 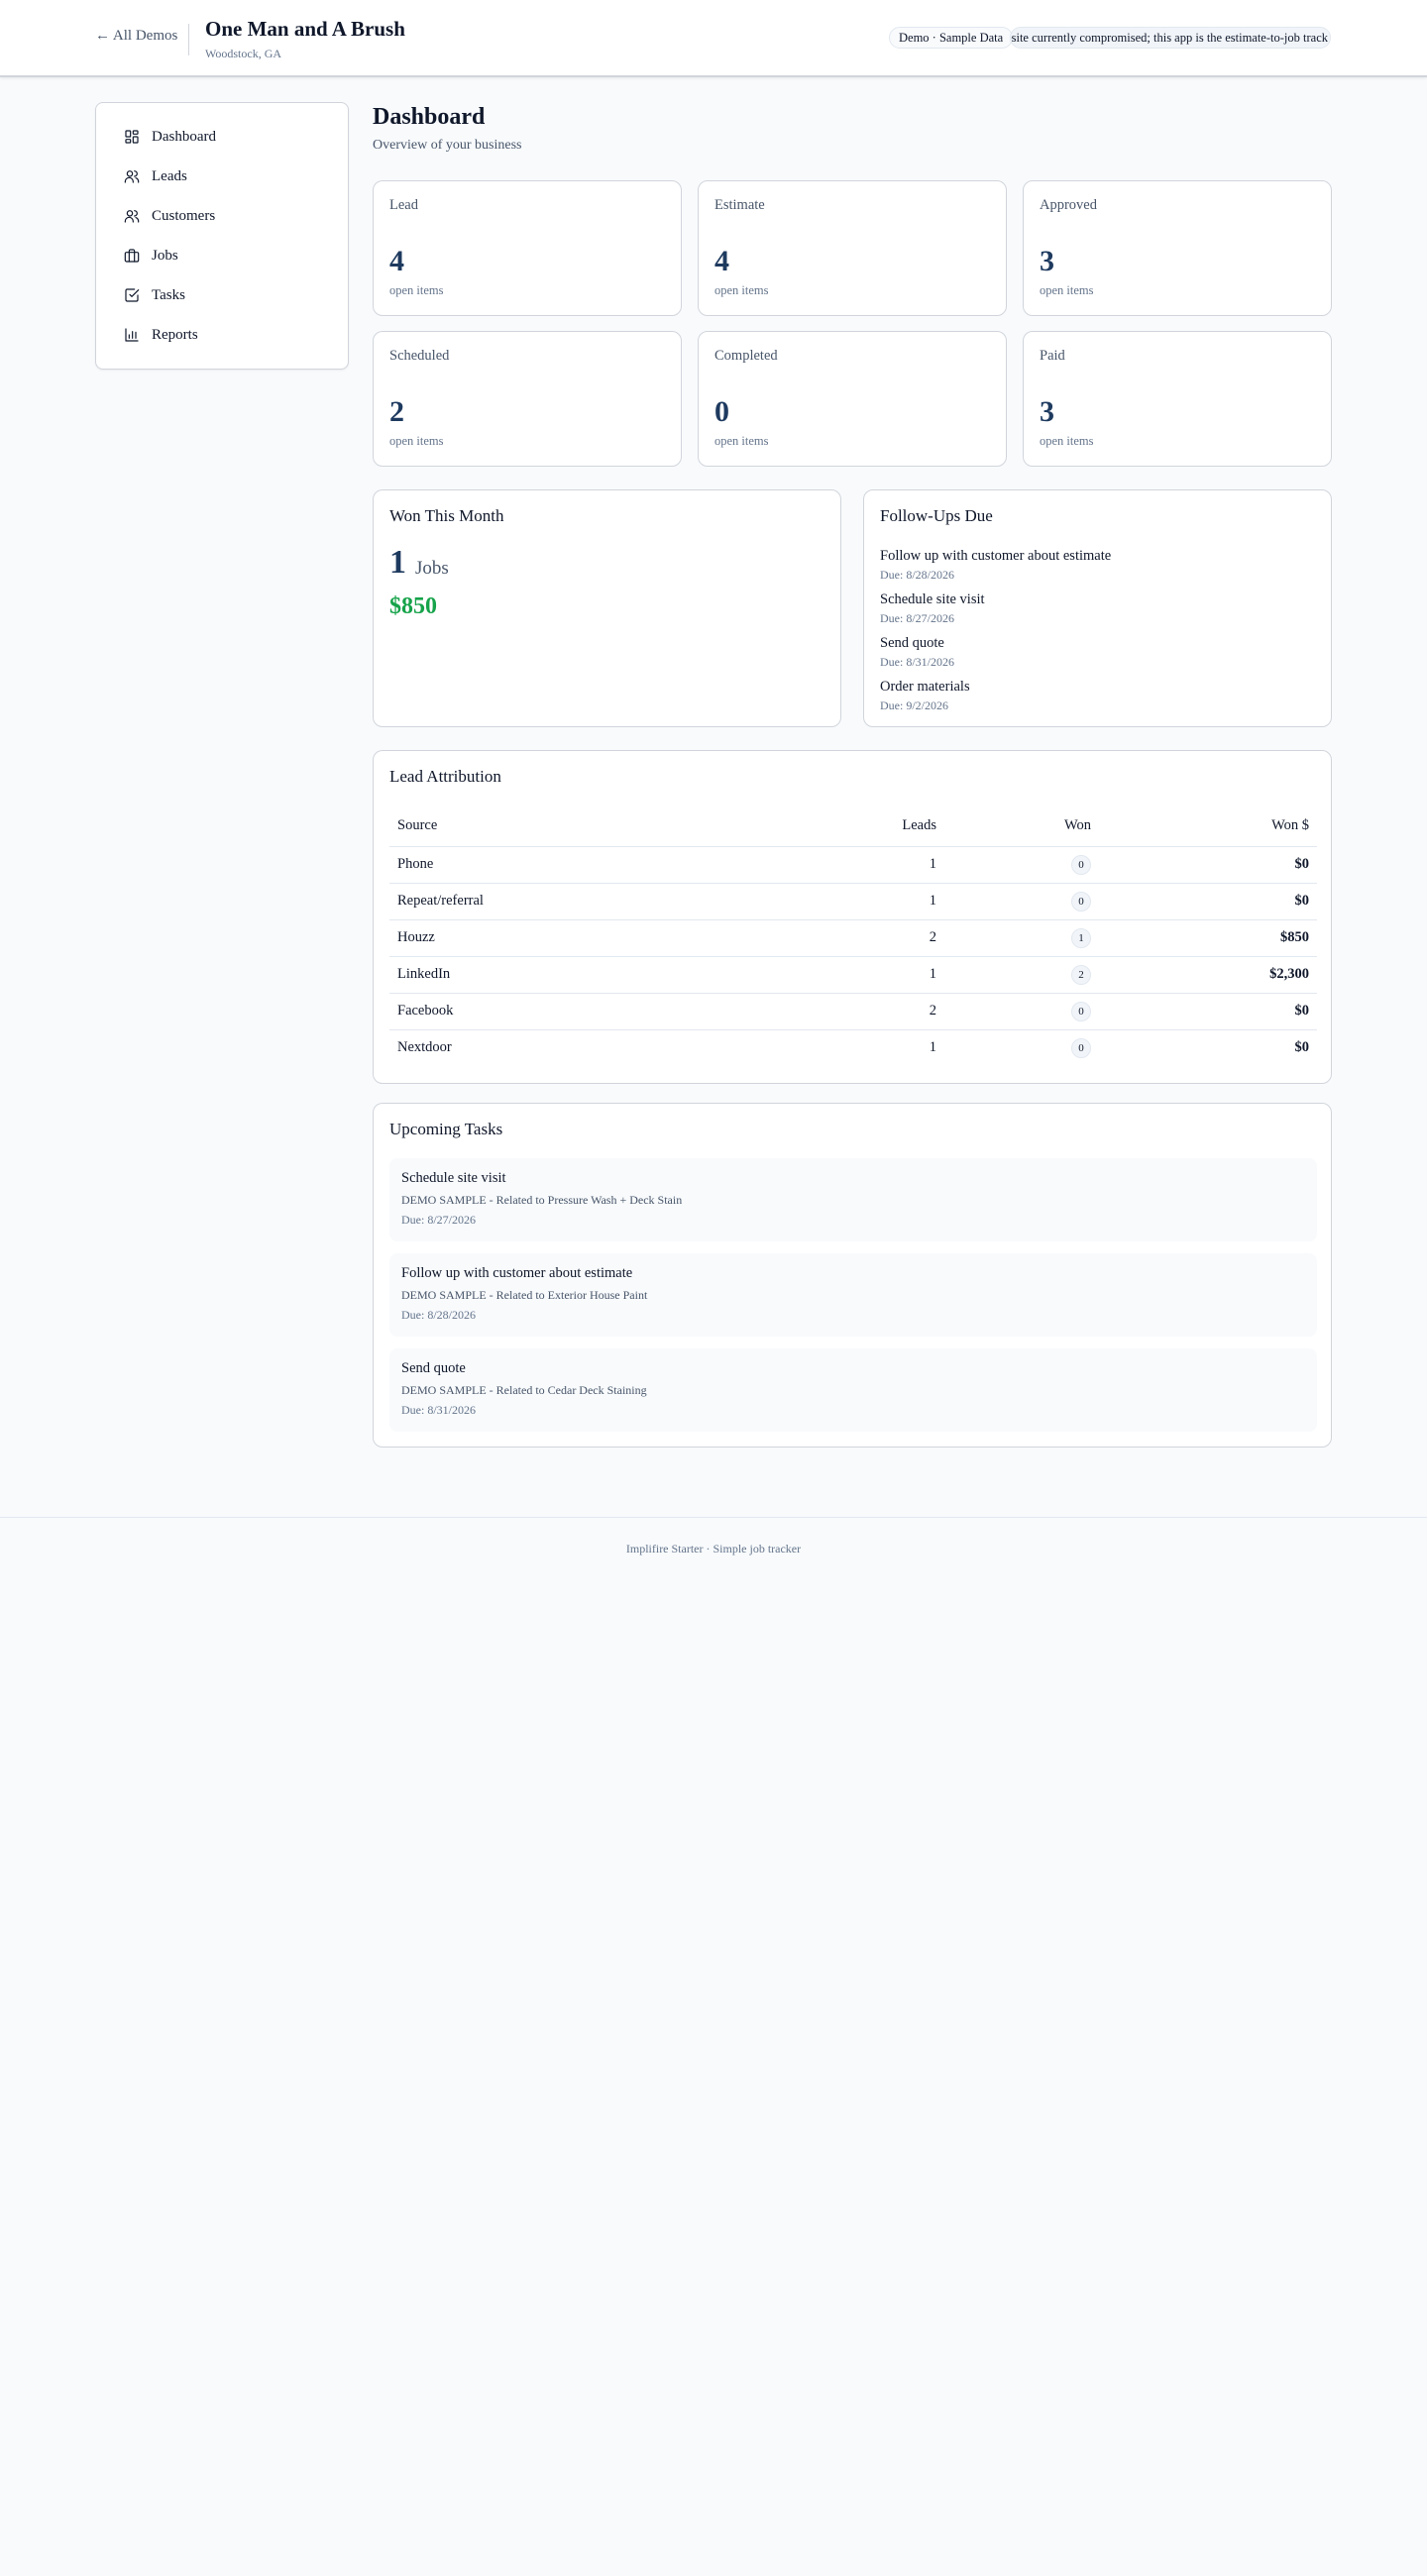 What do you see at coordinates (1024, 975) in the screenshot?
I see `cell-won: 2` at bounding box center [1024, 975].